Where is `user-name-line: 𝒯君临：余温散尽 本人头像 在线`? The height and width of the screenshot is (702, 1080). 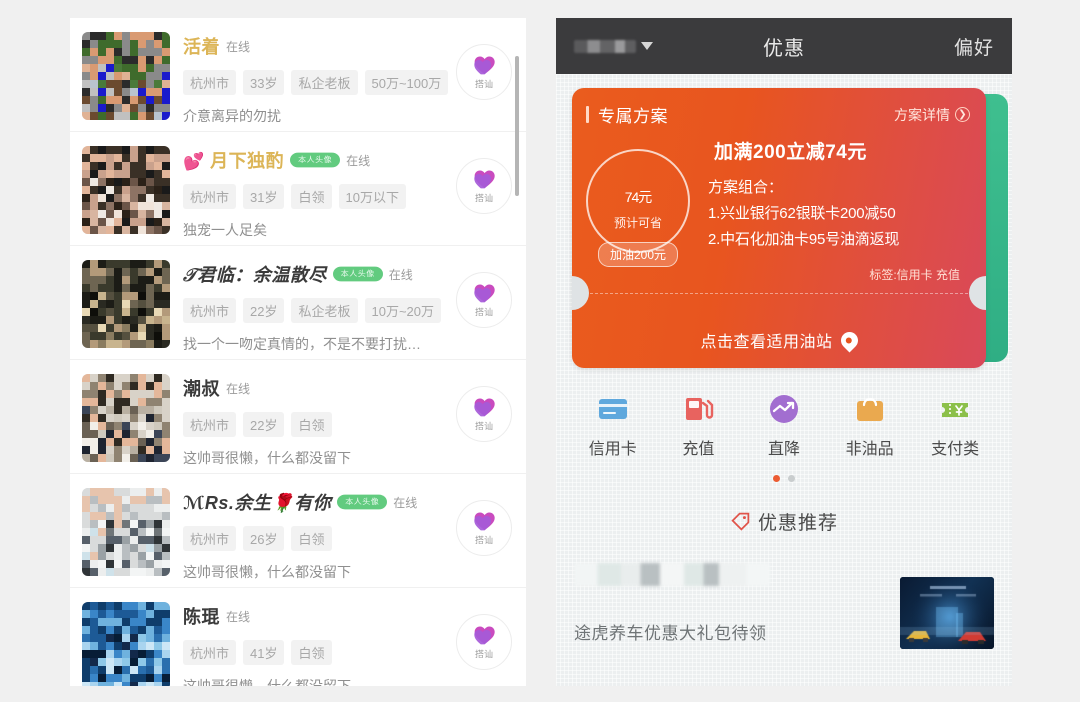 user-name-line: 𝒯君临：余温散尽 本人头像 在线 is located at coordinates (316, 274).